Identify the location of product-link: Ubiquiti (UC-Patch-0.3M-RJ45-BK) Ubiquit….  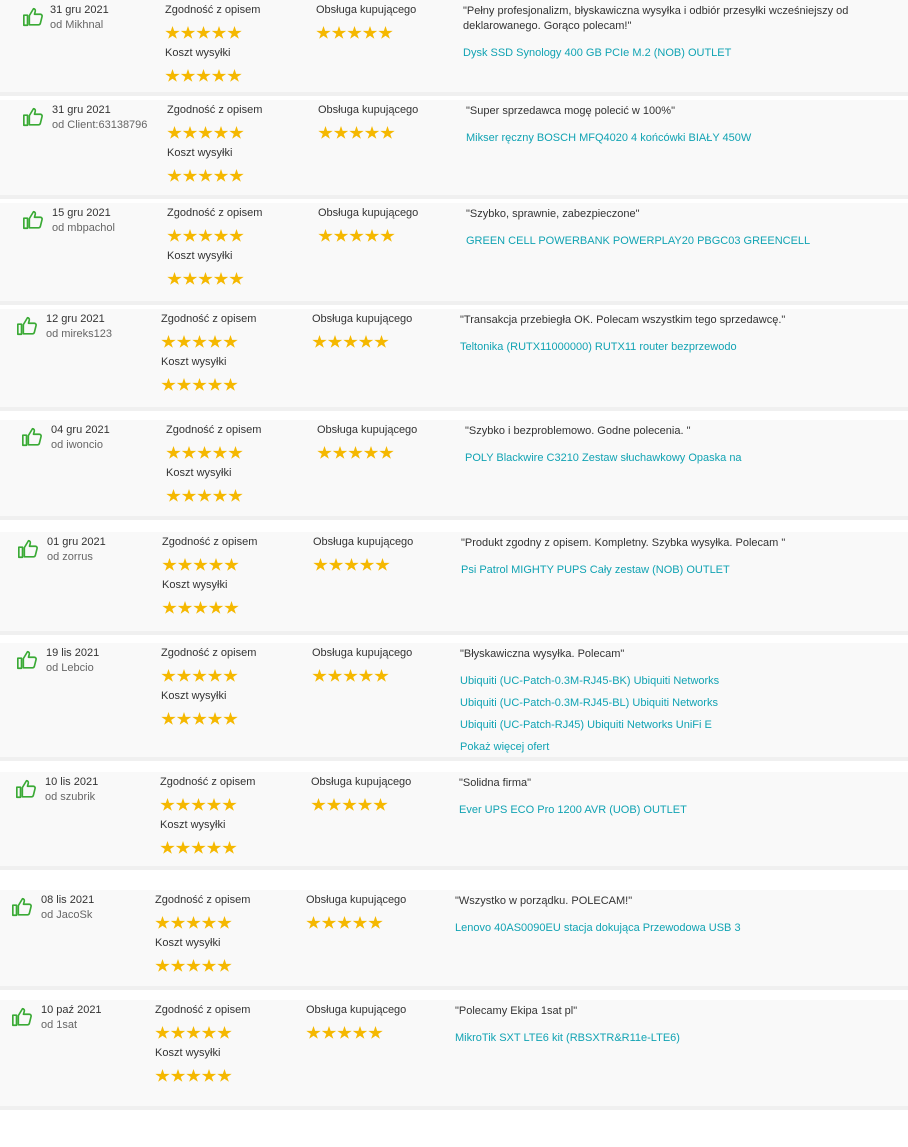
(589, 681).